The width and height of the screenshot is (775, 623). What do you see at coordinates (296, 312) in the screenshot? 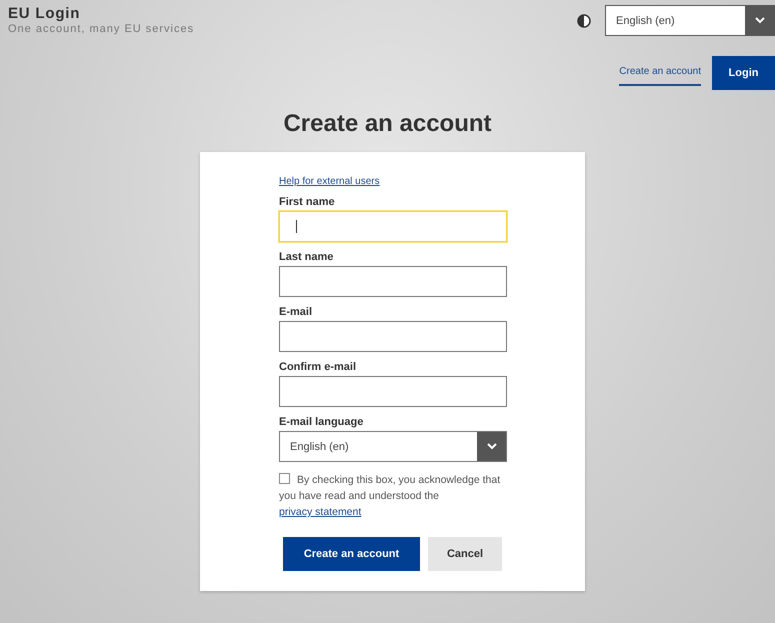
I see `field-label: E-mail` at bounding box center [296, 312].